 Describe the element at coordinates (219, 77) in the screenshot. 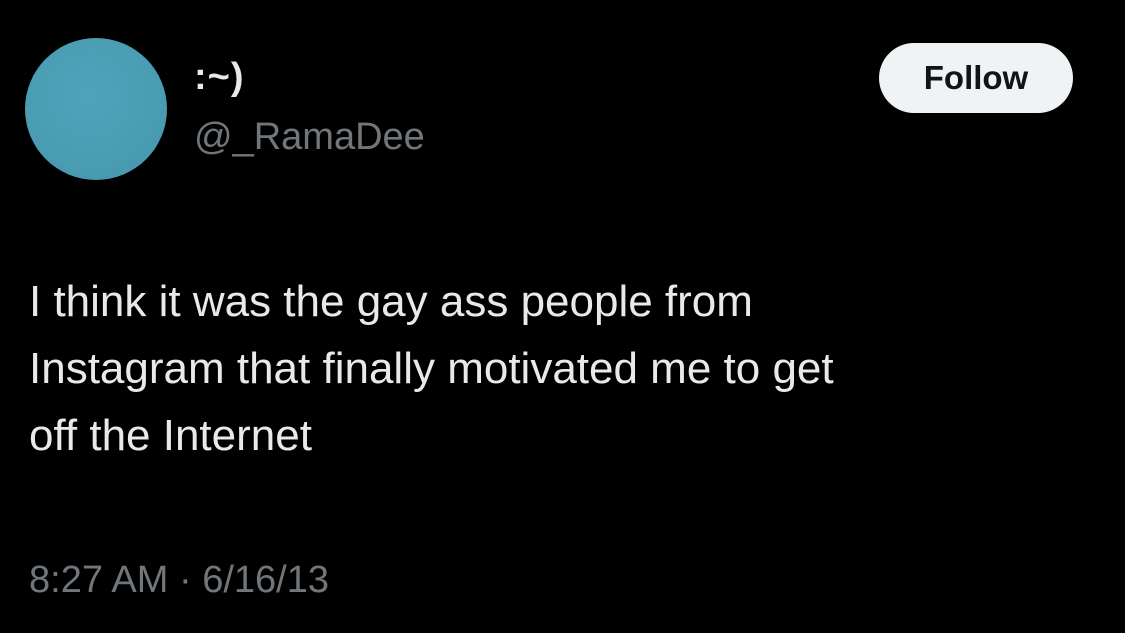

I see `display-name: :~)` at that location.